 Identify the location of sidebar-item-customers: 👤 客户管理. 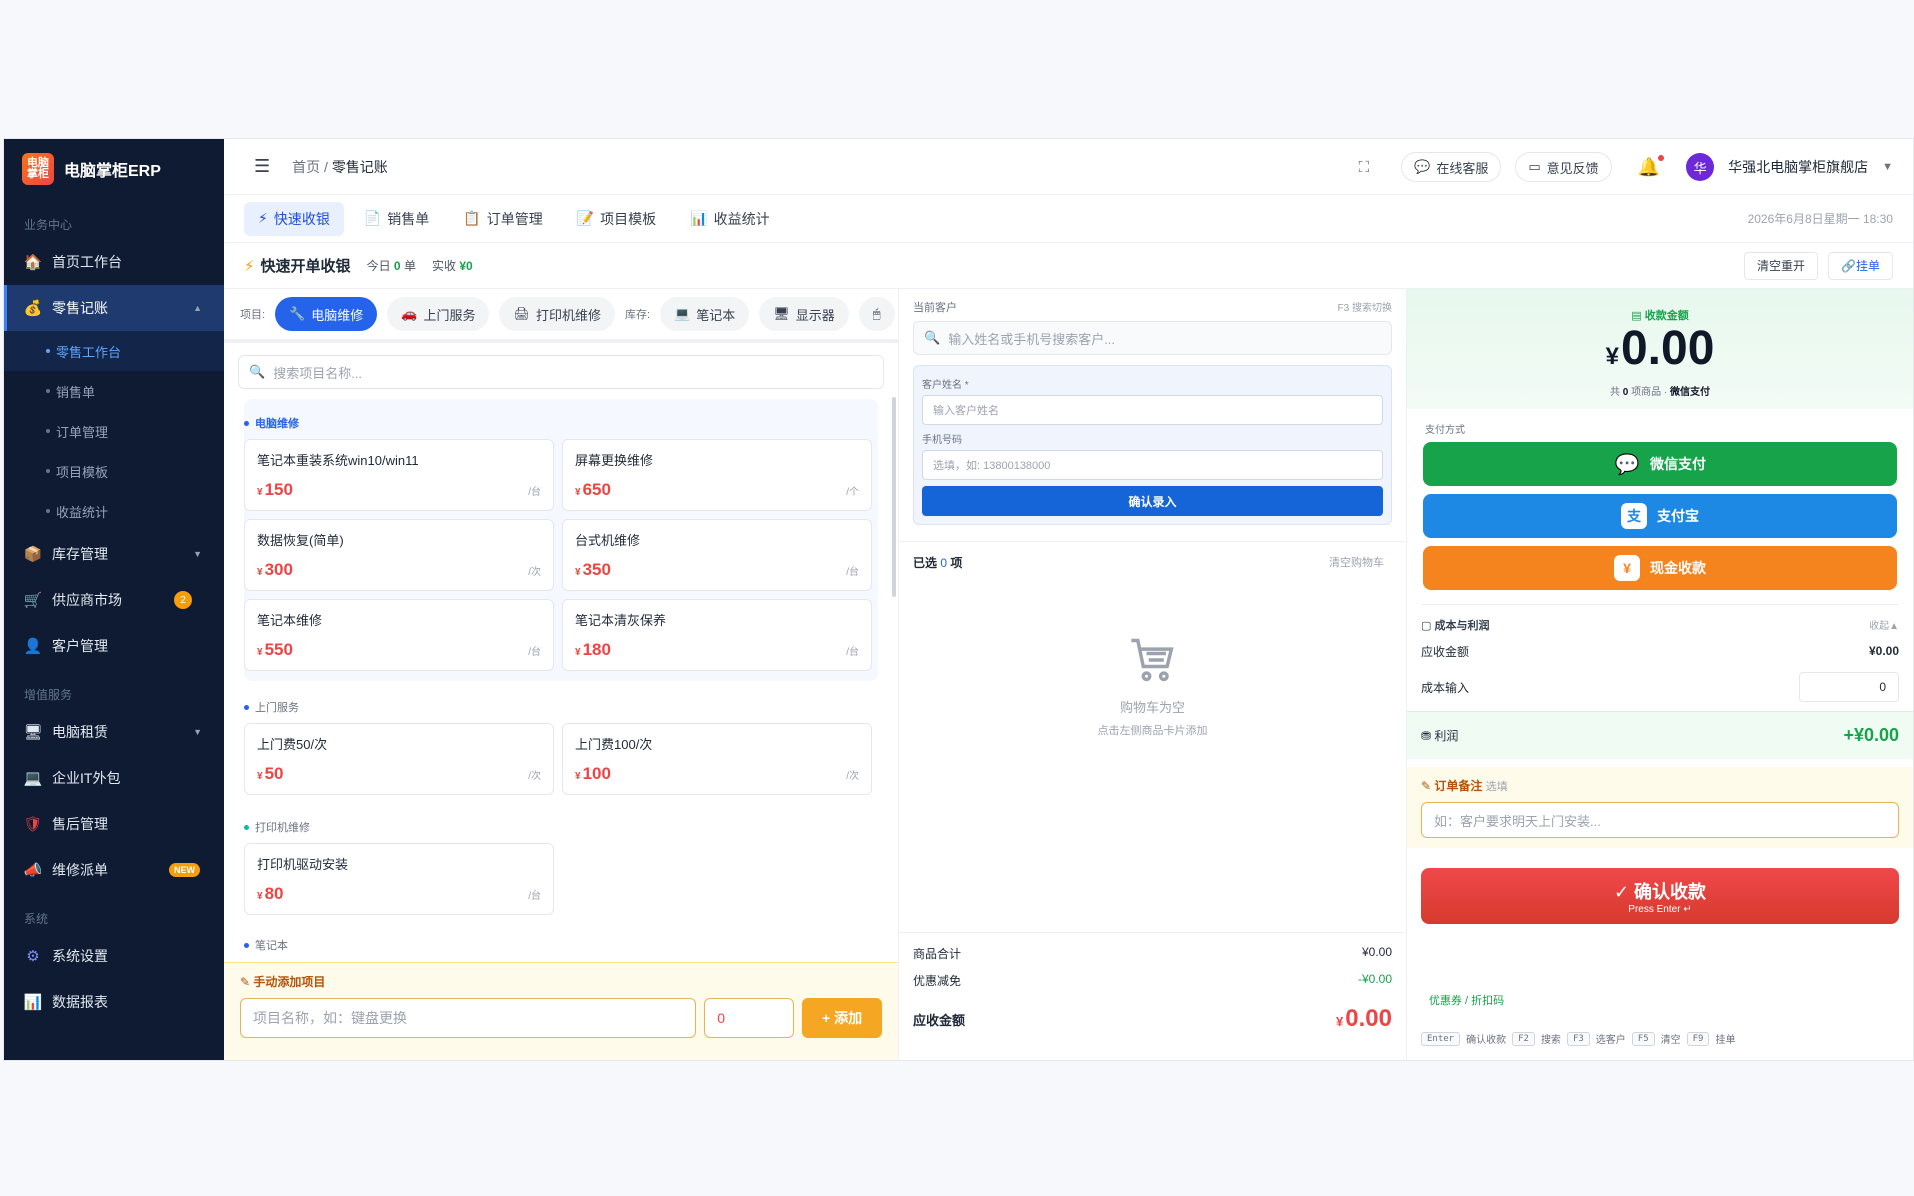
(114, 646).